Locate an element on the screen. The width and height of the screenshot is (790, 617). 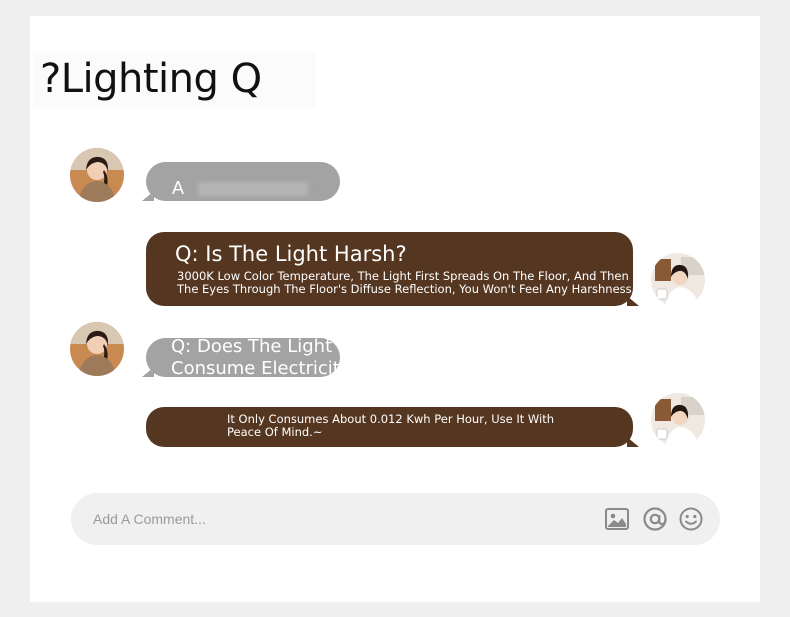
message-bubble-1: A is located at coordinates (243, 181).